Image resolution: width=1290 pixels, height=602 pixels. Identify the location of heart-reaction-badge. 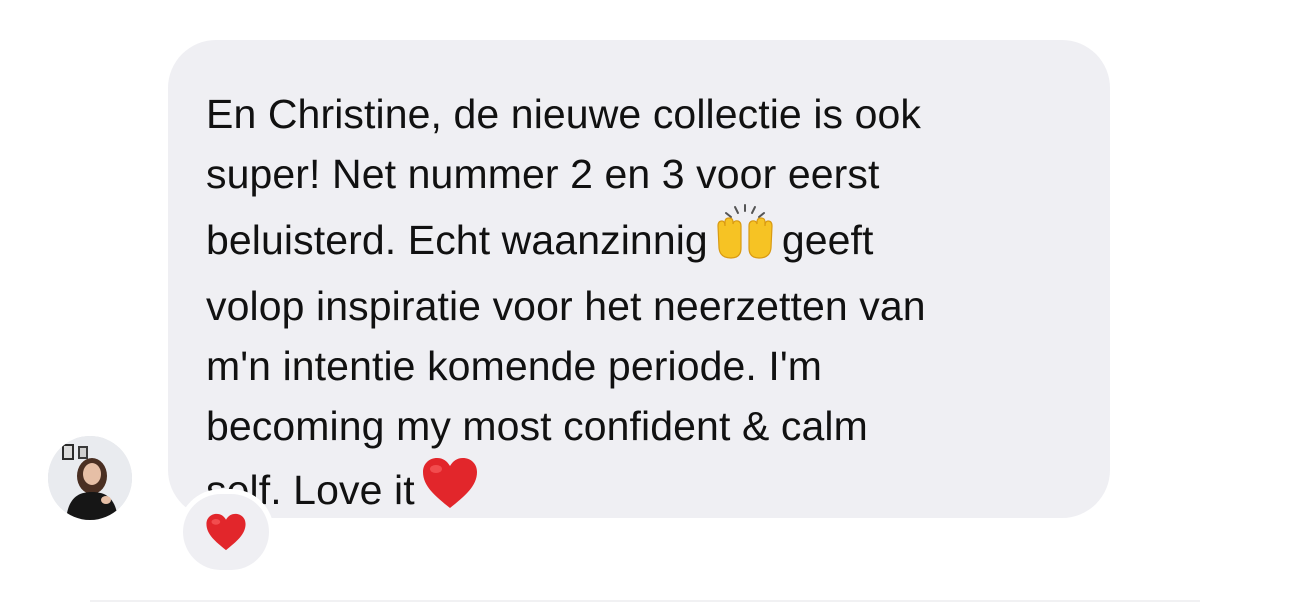
(226, 532).